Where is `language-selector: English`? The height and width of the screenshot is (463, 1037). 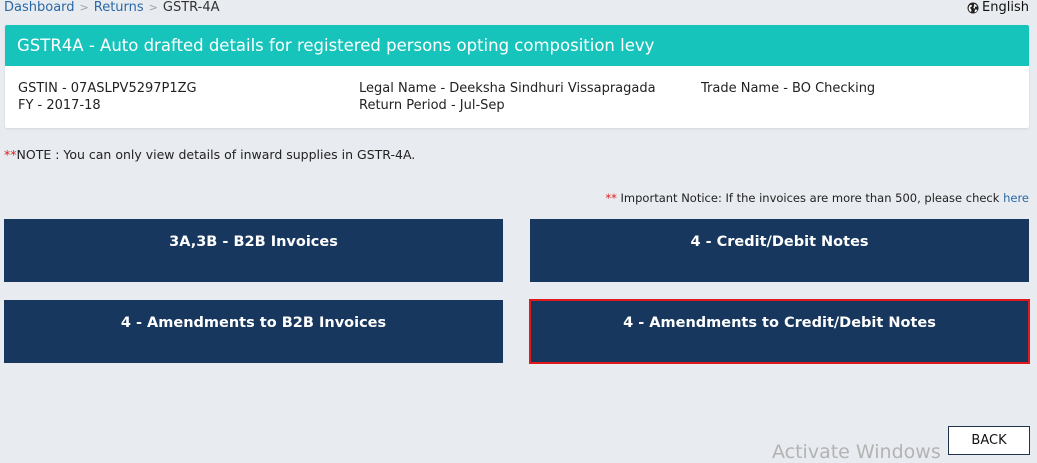
language-selector: English is located at coordinates (998, 8).